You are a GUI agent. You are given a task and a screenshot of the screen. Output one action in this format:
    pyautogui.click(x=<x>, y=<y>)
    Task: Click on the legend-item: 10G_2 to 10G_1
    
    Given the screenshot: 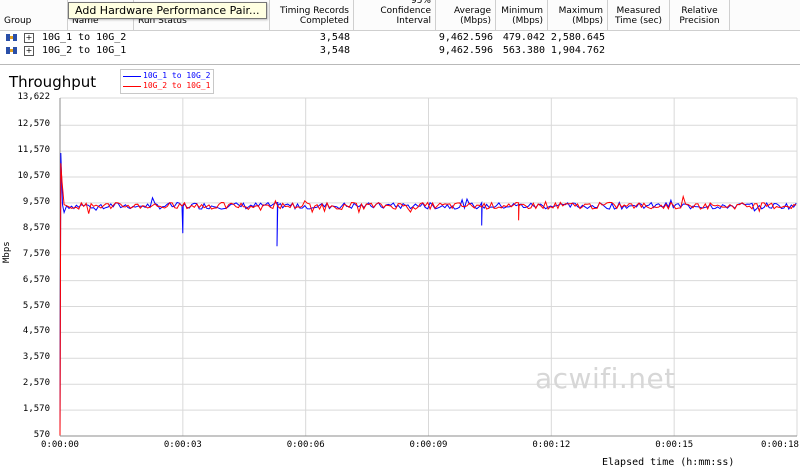 What is the action you would take?
    pyautogui.click(x=167, y=86)
    